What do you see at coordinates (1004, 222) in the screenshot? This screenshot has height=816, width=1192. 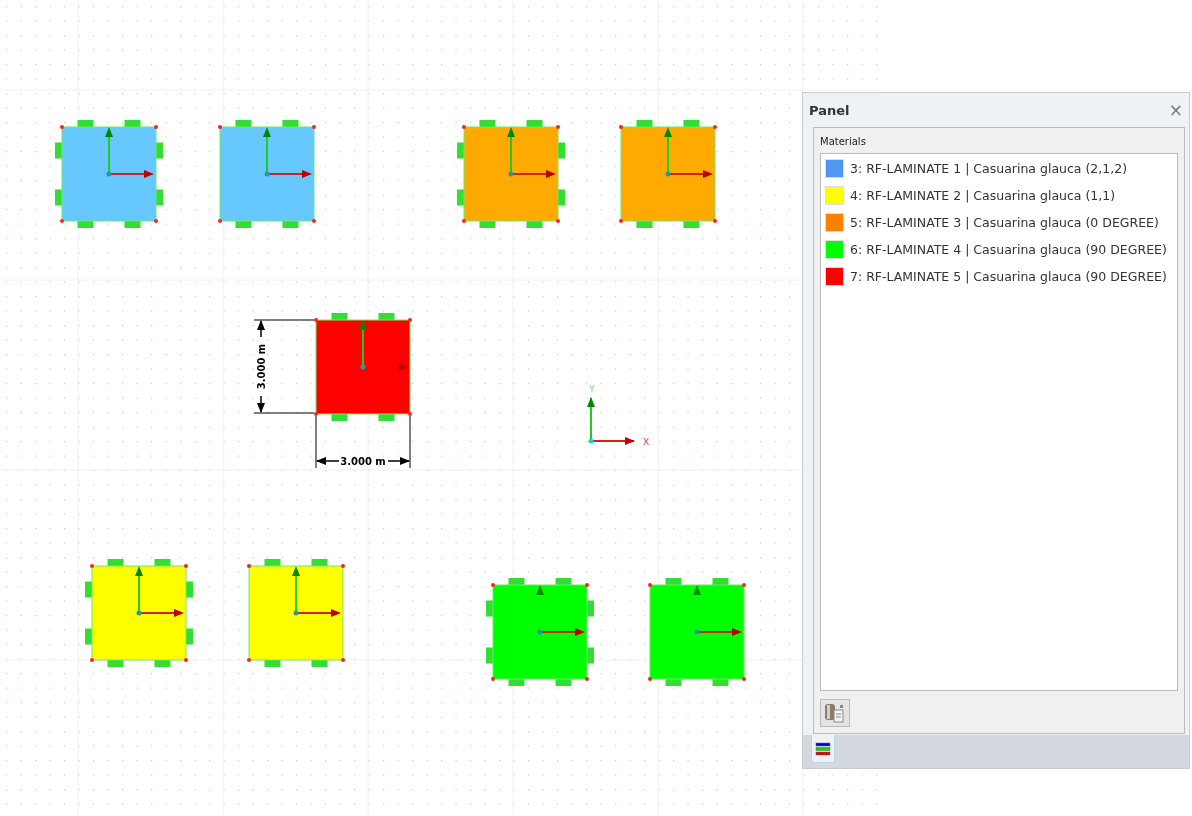 I see `material-label: 5: RF-LAMINATE 3 | Casuarina glauca (0 DEGREE)` at bounding box center [1004, 222].